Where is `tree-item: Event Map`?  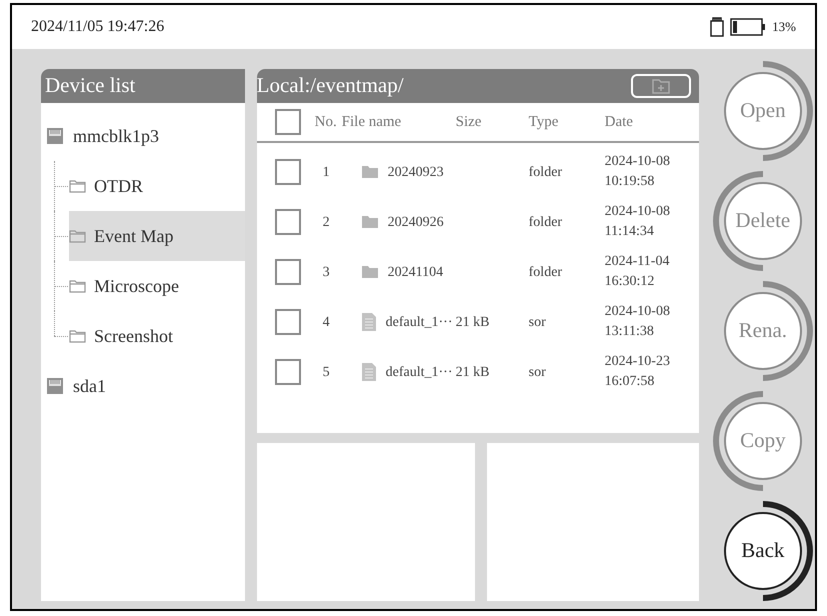
tree-item: Event Map is located at coordinates (157, 236).